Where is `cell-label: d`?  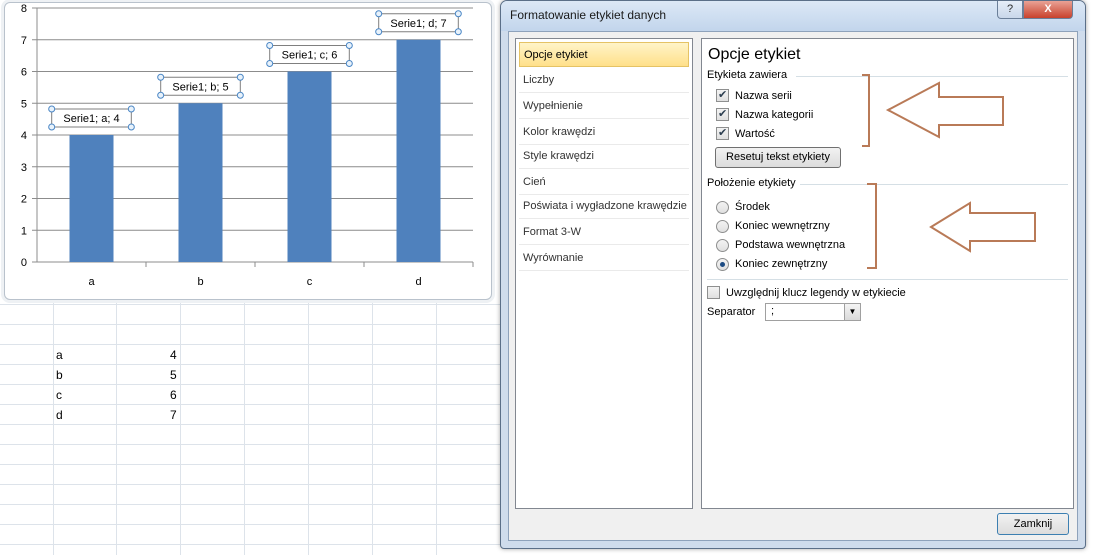
cell-label: d is located at coordinates (59, 415).